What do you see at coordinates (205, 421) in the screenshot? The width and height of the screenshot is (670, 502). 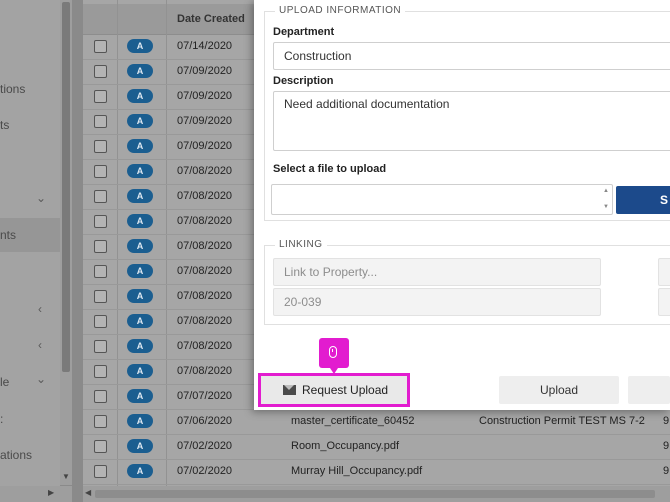 I see `row-date: 07/06/2020` at bounding box center [205, 421].